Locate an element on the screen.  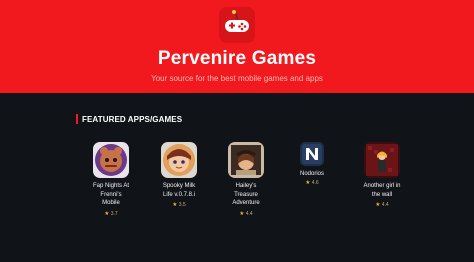
rating-value: 3.5 is located at coordinates (182, 205).